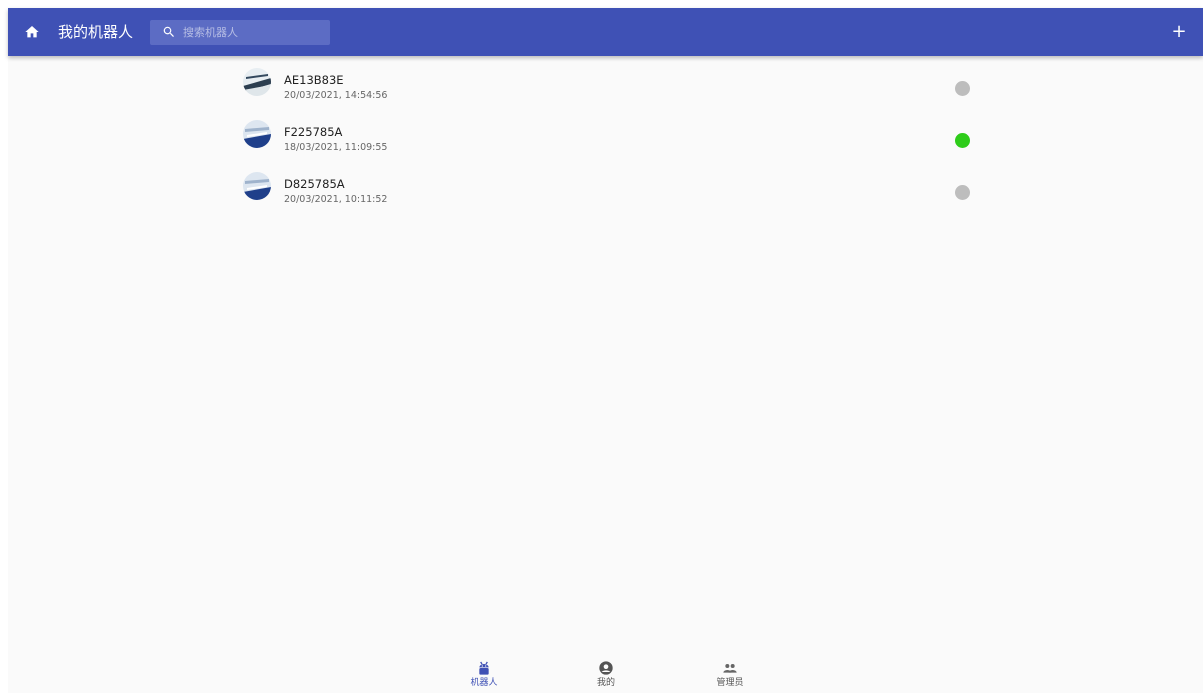 This screenshot has height=693, width=1203. Describe the element at coordinates (606, 186) in the screenshot. I see `robot-list-item: D825785A 20/03/2021, 10:11:52` at that location.